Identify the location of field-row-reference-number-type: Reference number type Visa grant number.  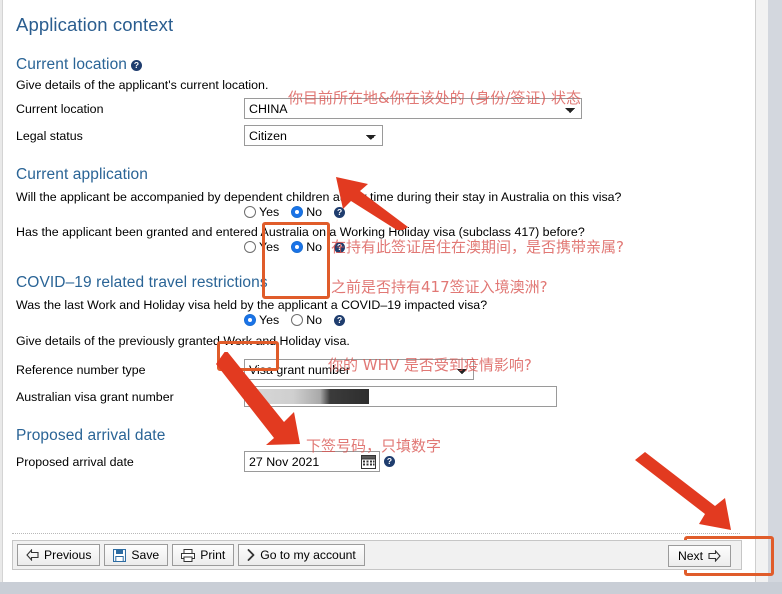
(382, 369).